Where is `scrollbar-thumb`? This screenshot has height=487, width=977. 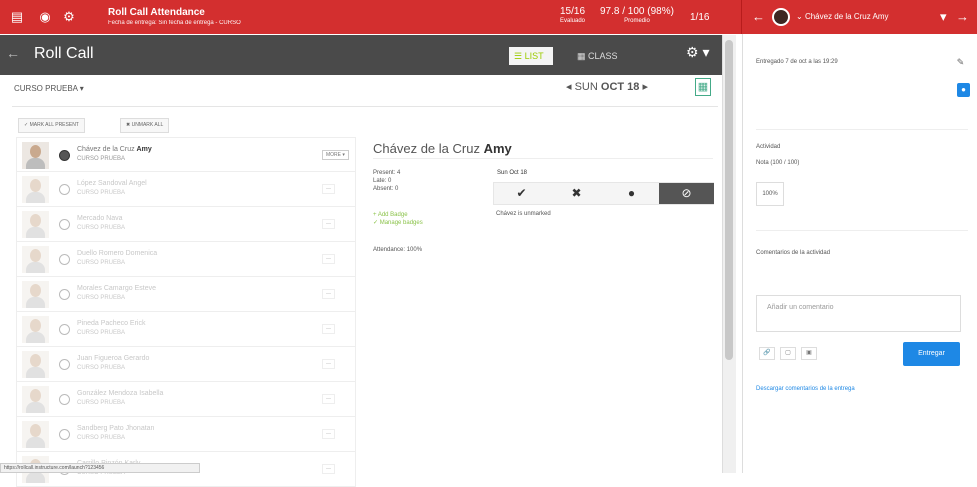
scrollbar-thumb is located at coordinates (729, 200).